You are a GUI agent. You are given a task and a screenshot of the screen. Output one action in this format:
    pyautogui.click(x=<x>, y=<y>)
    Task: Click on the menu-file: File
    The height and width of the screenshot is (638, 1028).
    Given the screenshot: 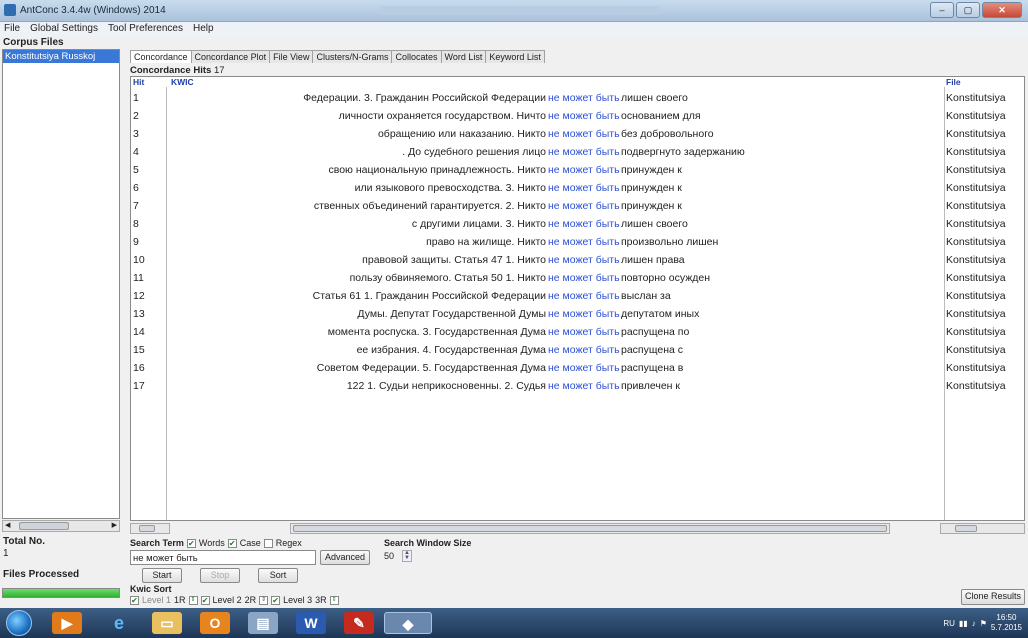 What is the action you would take?
    pyautogui.click(x=12, y=29)
    